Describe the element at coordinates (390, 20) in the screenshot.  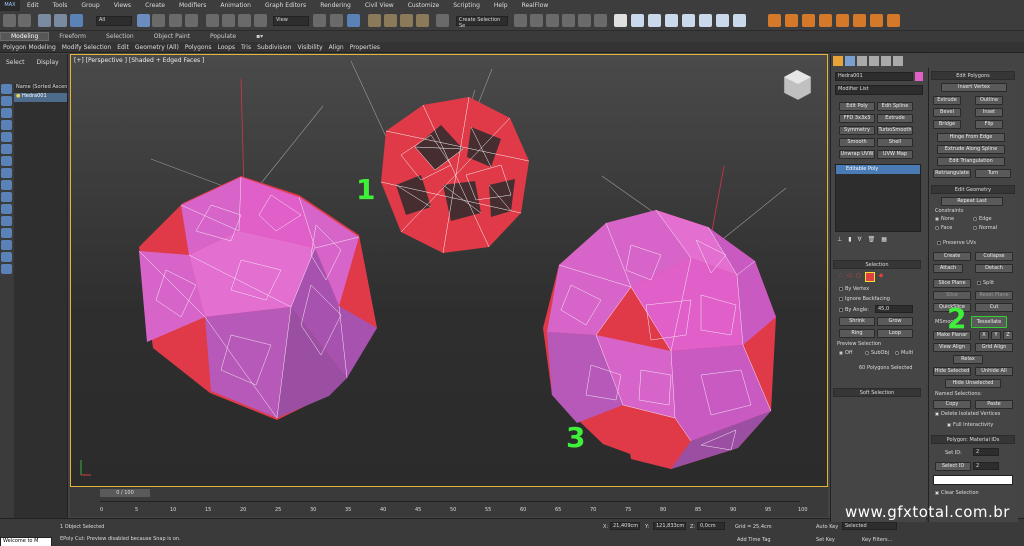
I see `angle-snap-icon` at that location.